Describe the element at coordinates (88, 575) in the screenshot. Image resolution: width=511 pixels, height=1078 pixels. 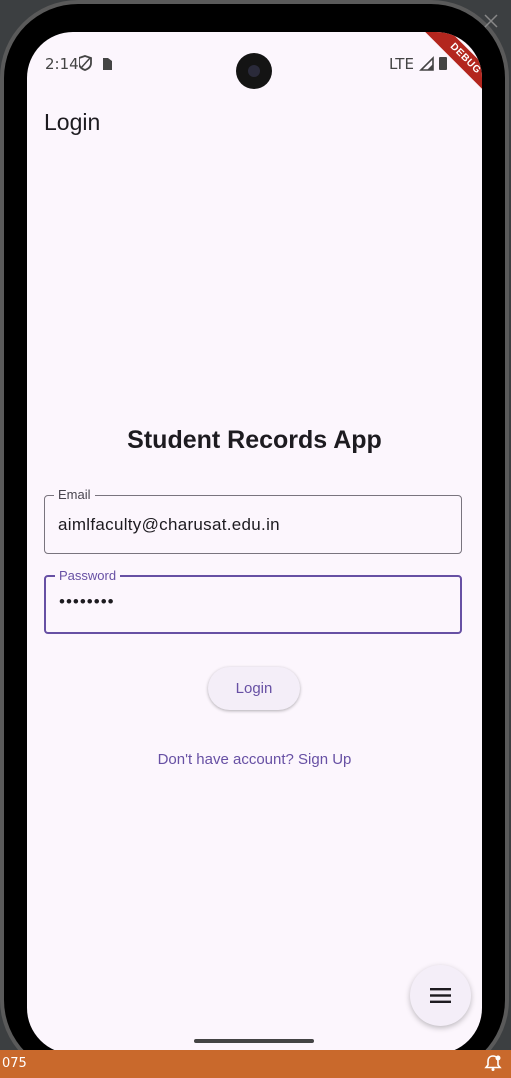
I see `password-label: Password` at that location.